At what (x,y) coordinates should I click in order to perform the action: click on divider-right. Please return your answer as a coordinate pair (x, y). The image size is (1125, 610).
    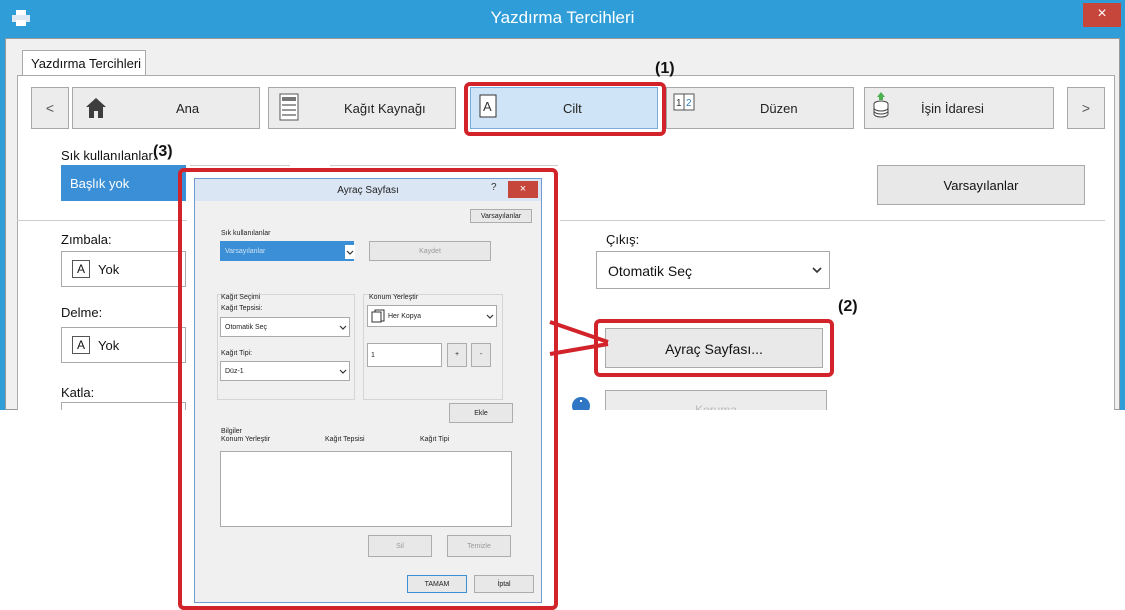
    Looking at the image, I should click on (832, 220).